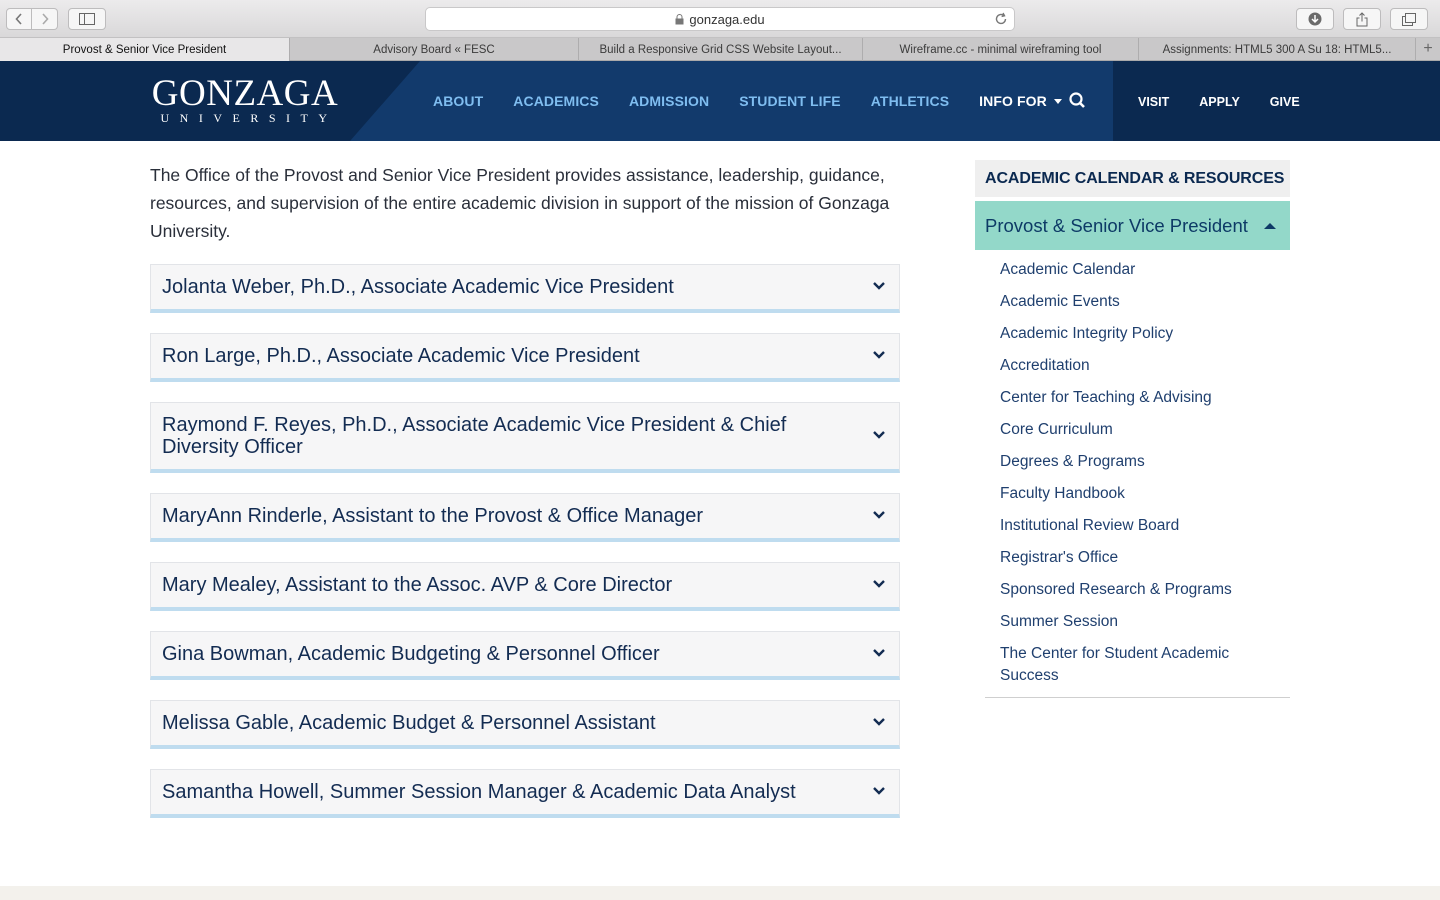  What do you see at coordinates (727, 19) in the screenshot?
I see `url-text: gonzaga.edu` at bounding box center [727, 19].